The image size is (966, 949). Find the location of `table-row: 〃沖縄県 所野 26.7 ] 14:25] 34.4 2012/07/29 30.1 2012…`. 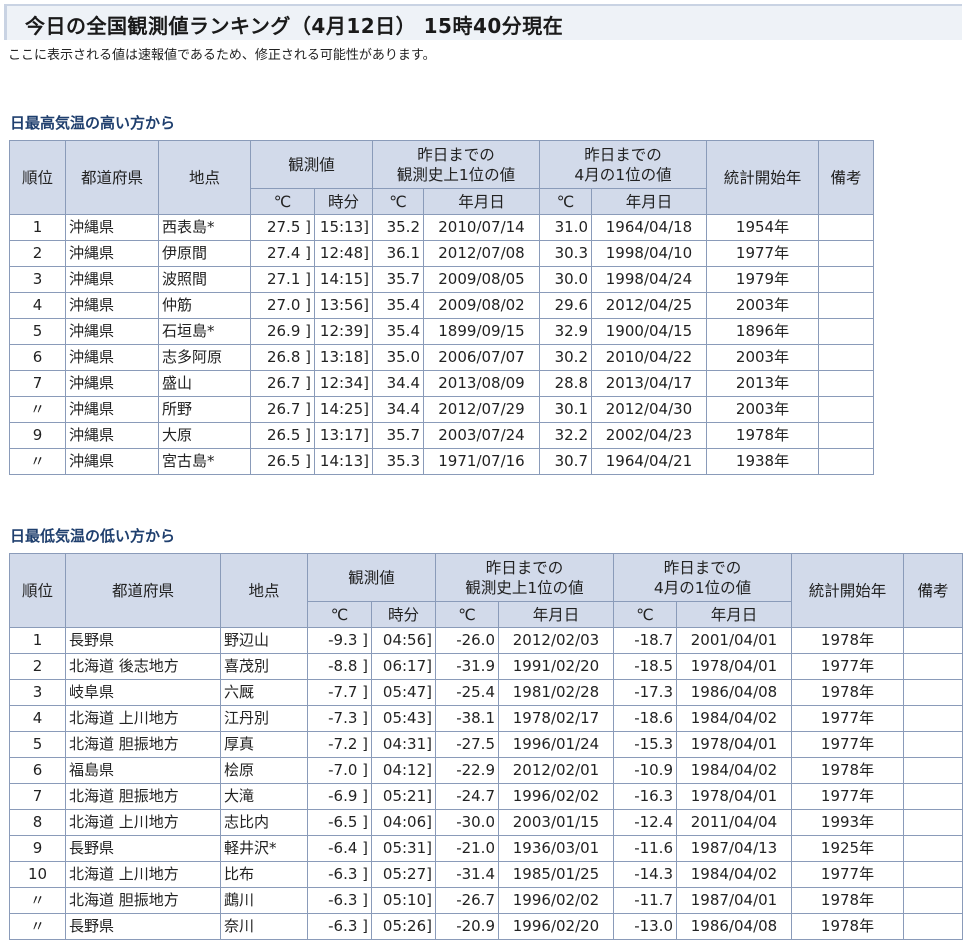

table-row: 〃沖縄県 所野 26.7 ] 14:25] 34.4 2012/07/29 30.1 2012… is located at coordinates (441, 409).